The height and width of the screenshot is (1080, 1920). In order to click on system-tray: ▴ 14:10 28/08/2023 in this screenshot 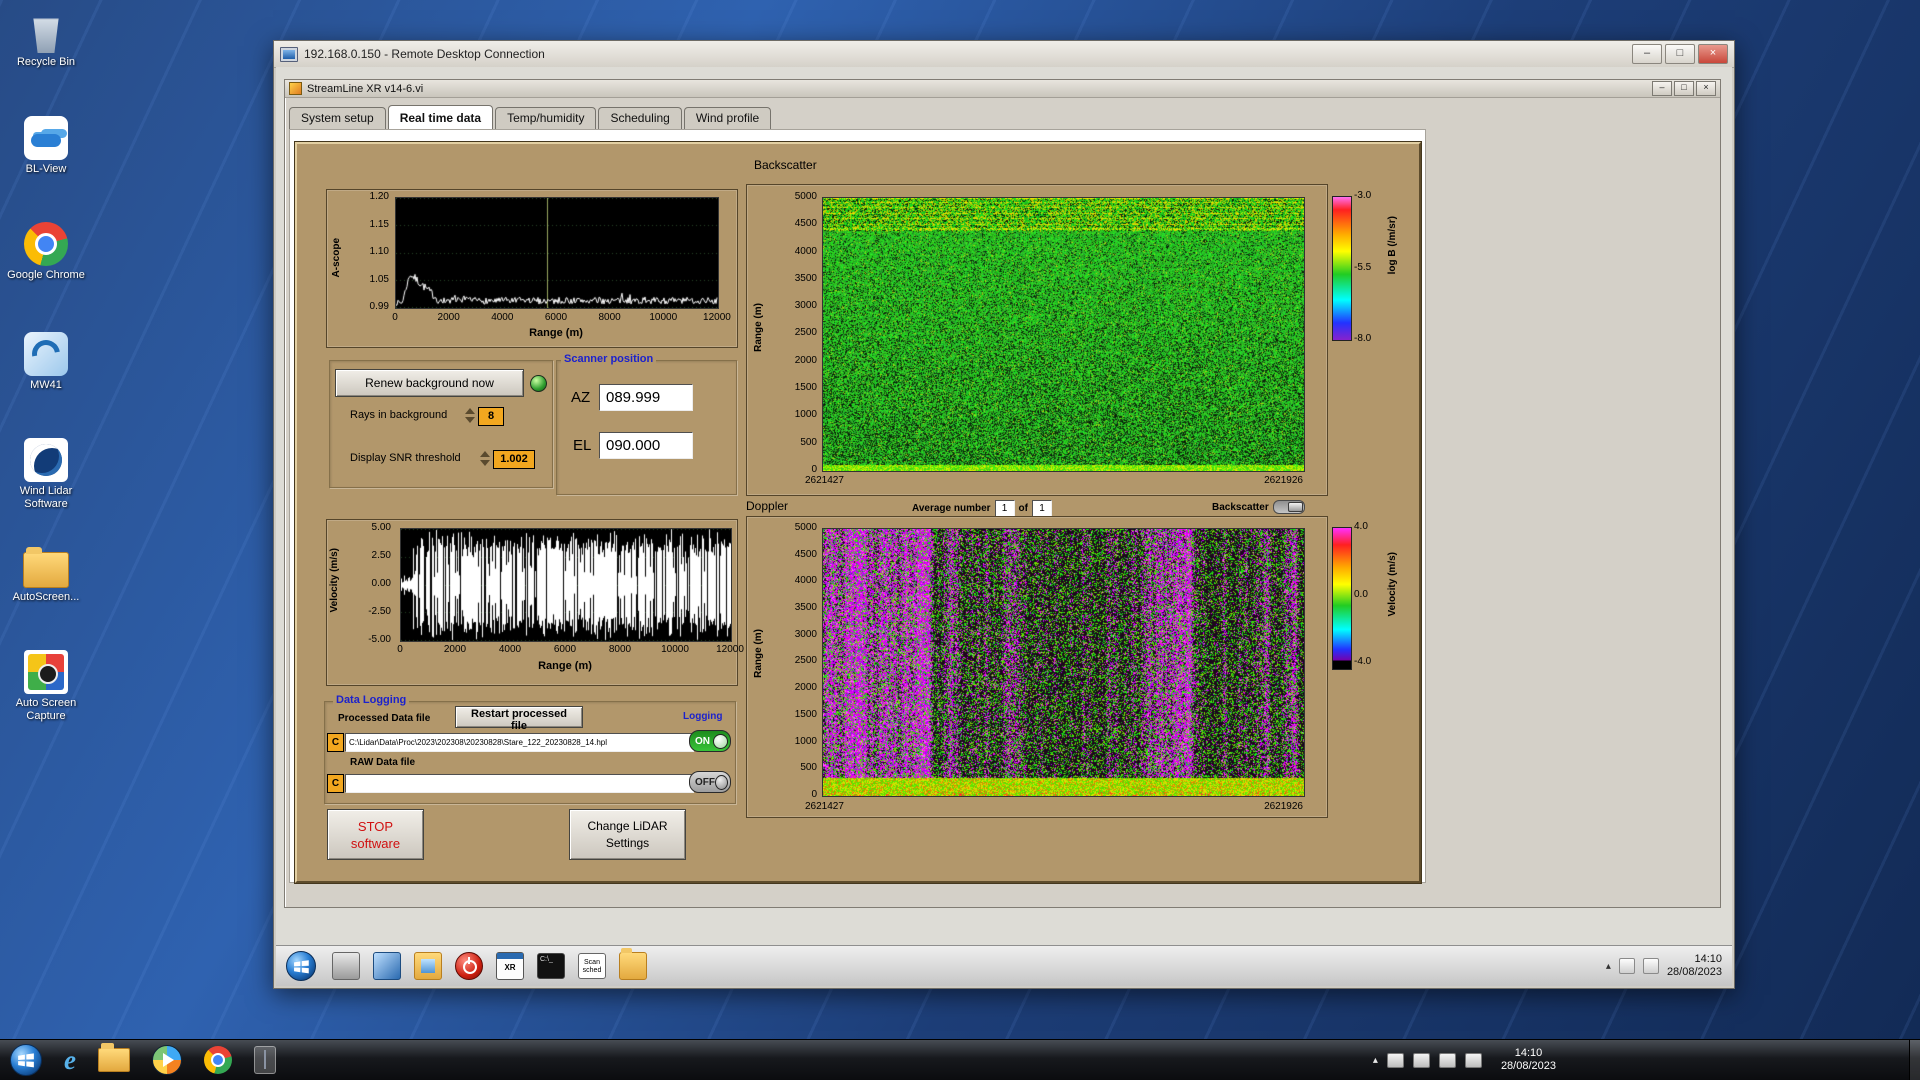, I will do `click(1646, 1060)`.